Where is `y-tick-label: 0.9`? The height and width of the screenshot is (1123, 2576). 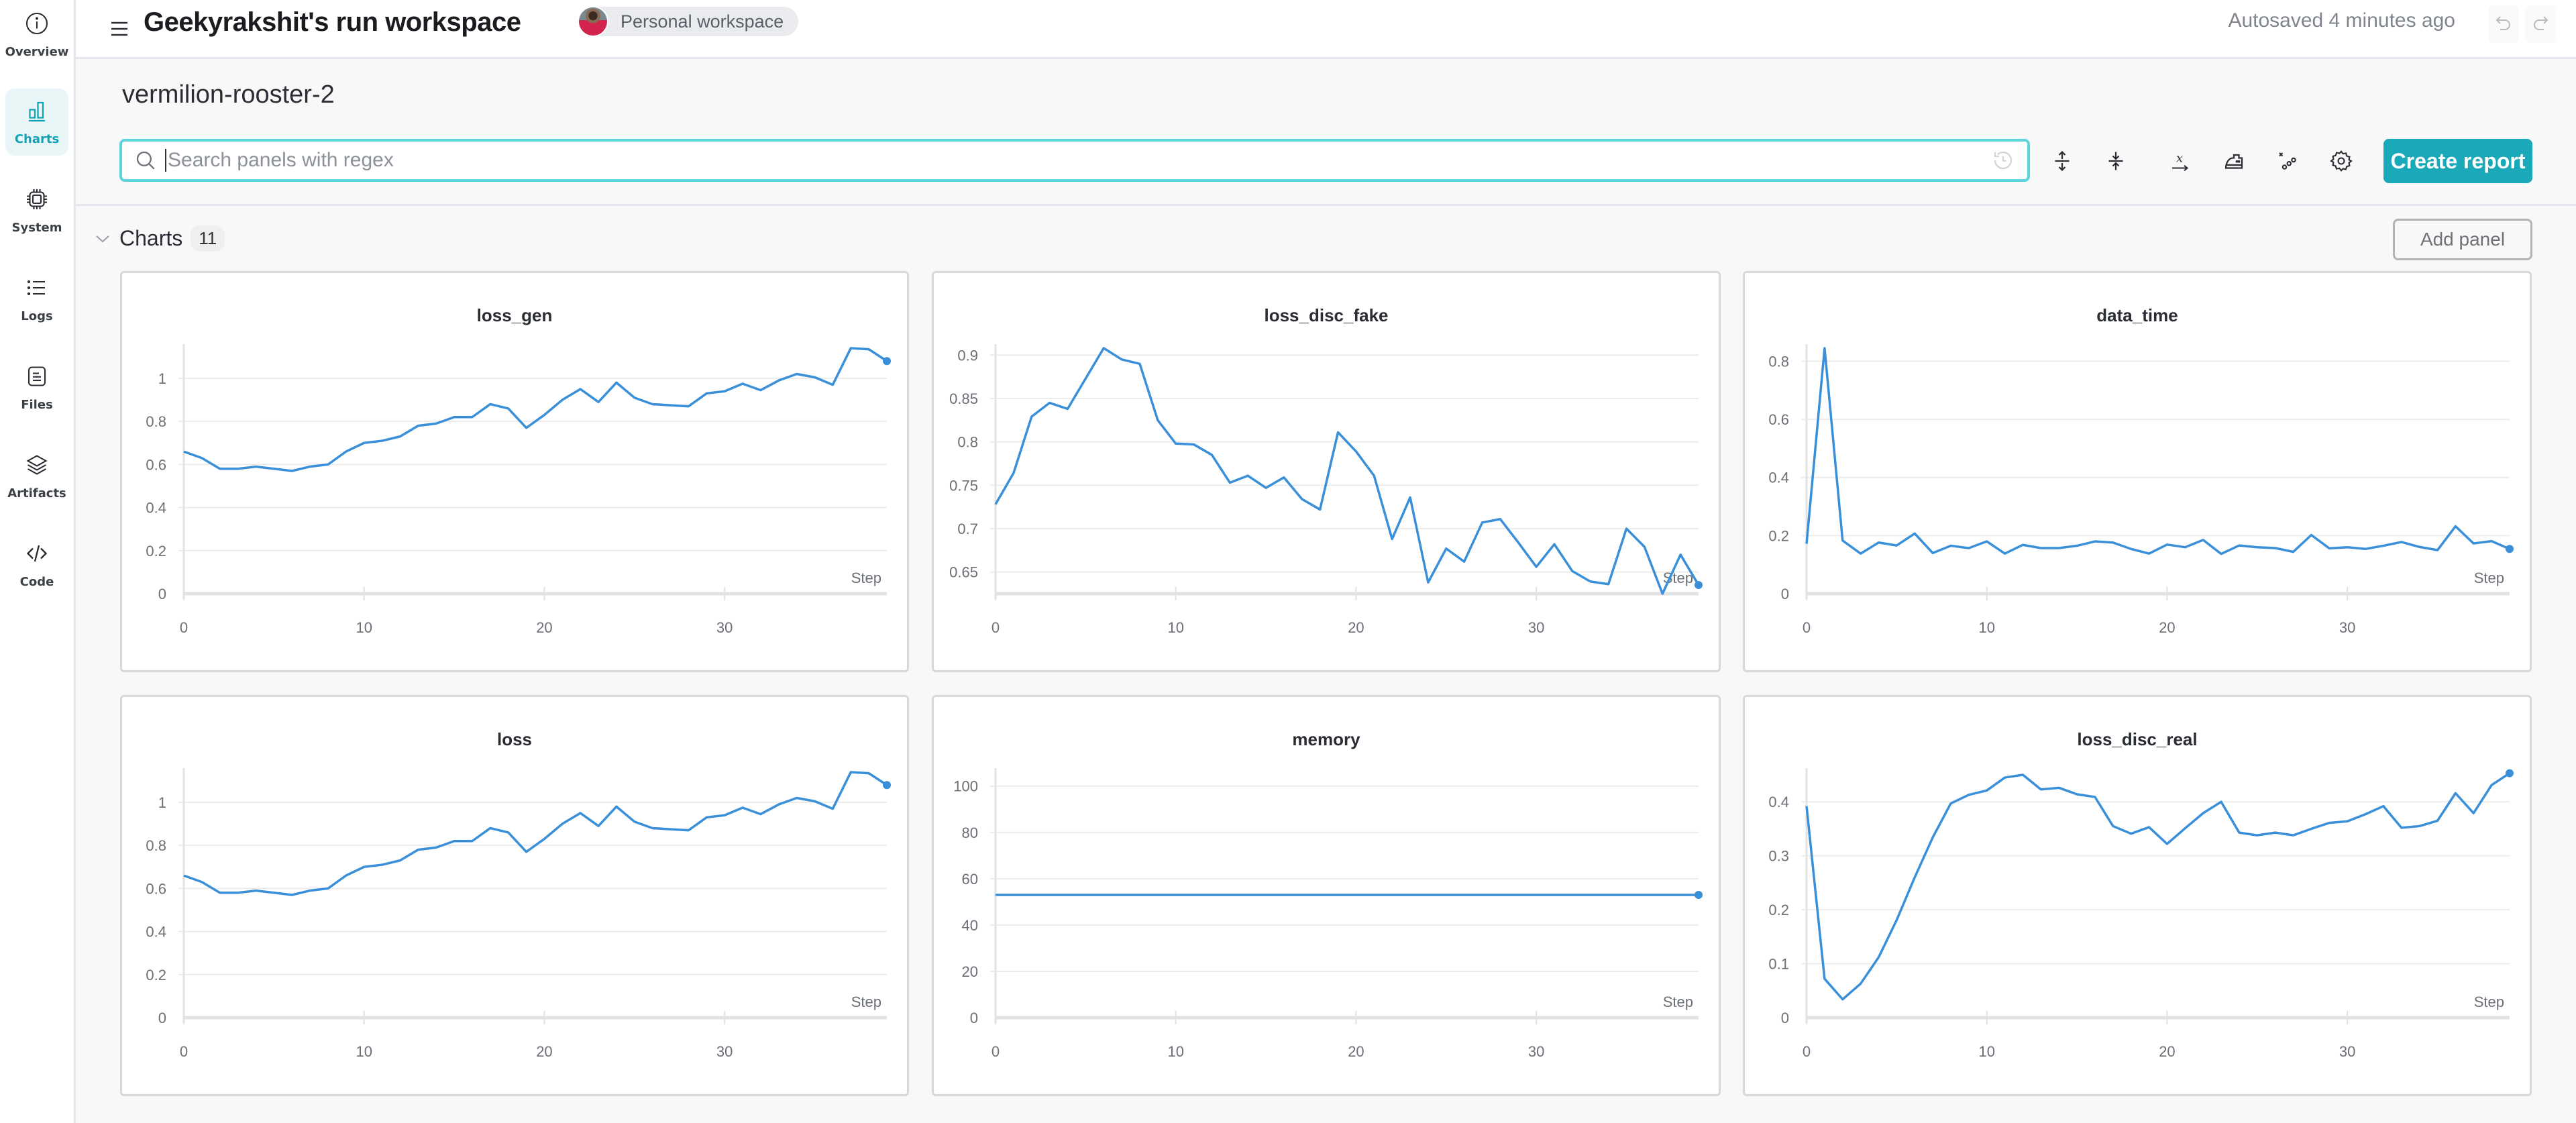
y-tick-label: 0.9 is located at coordinates (967, 356).